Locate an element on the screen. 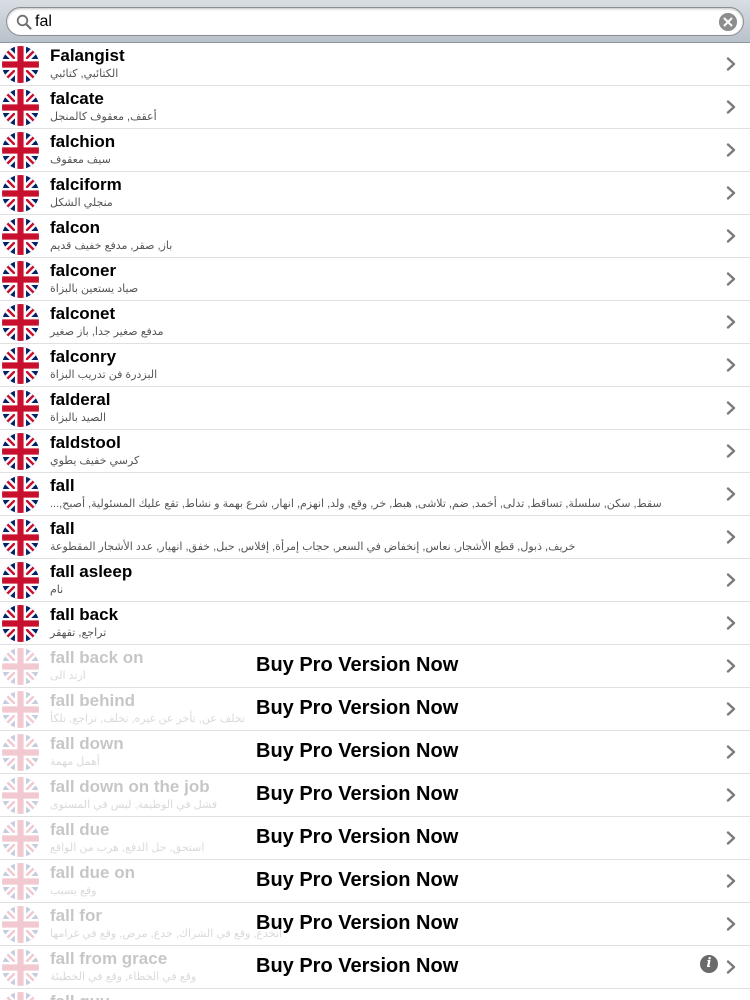  list-item: fall down أهمل مهمة Buy Pro Version Now is located at coordinates (375, 752).